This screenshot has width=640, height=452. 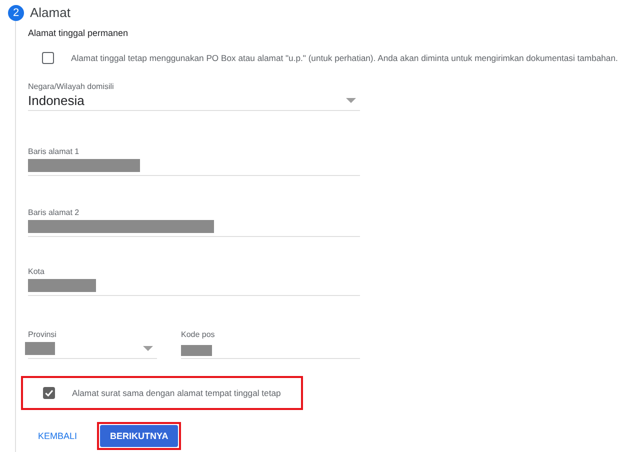 What do you see at coordinates (194, 222) in the screenshot?
I see `input-field: Baris alamat 2` at bounding box center [194, 222].